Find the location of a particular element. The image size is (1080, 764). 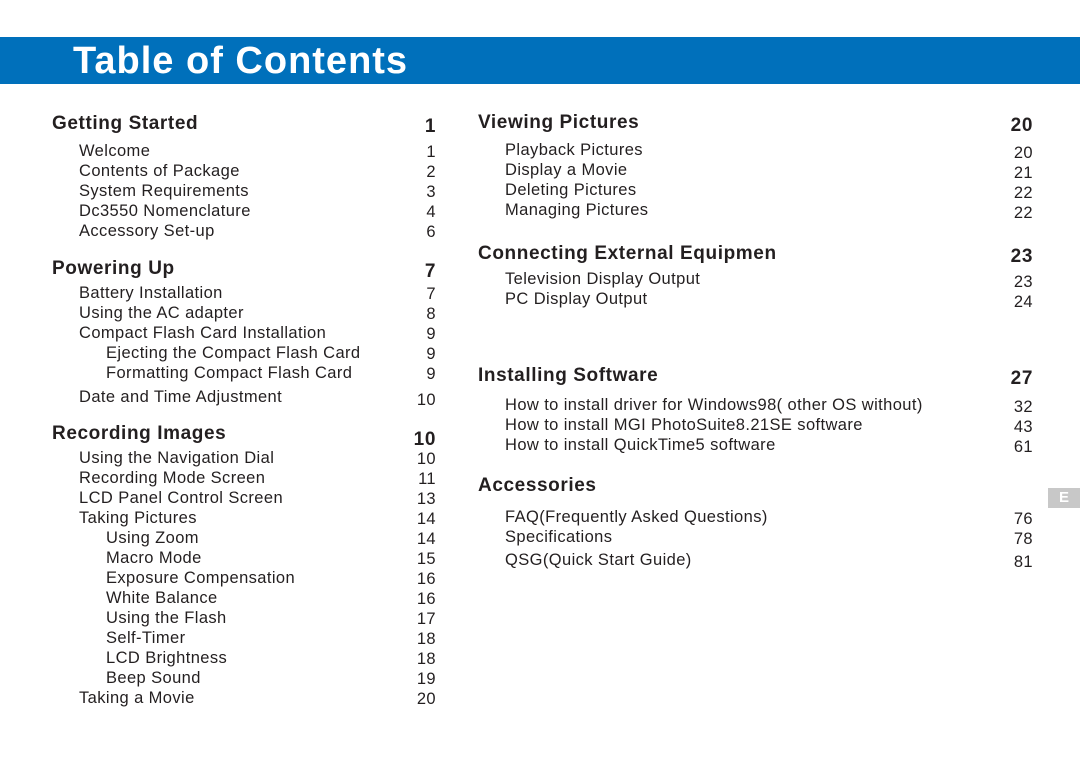

toc-entry: How to install QuickTime5 software is located at coordinates (640, 445).